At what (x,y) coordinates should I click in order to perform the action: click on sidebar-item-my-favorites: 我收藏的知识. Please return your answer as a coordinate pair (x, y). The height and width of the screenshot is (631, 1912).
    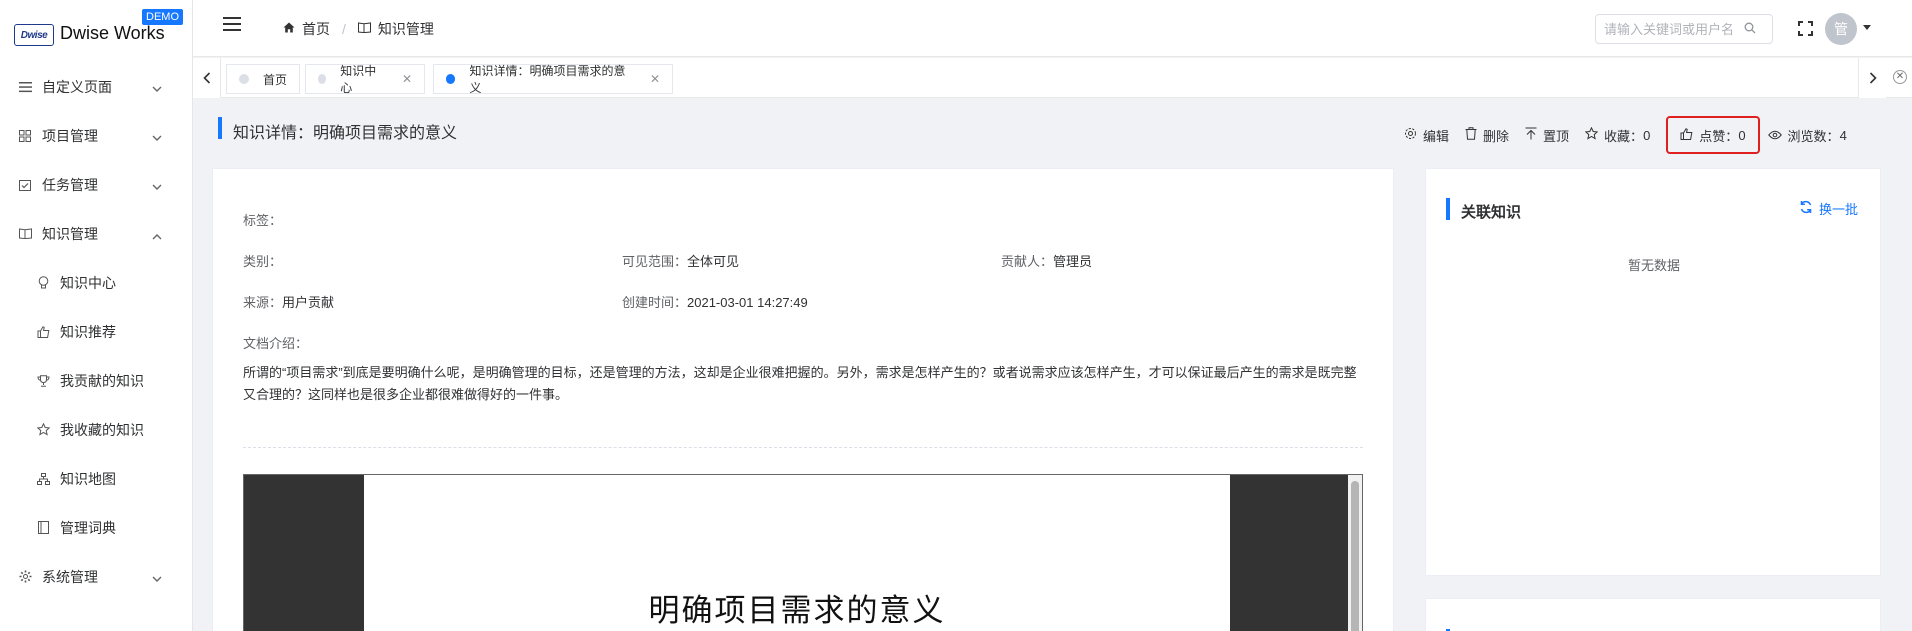
    Looking at the image, I should click on (96, 429).